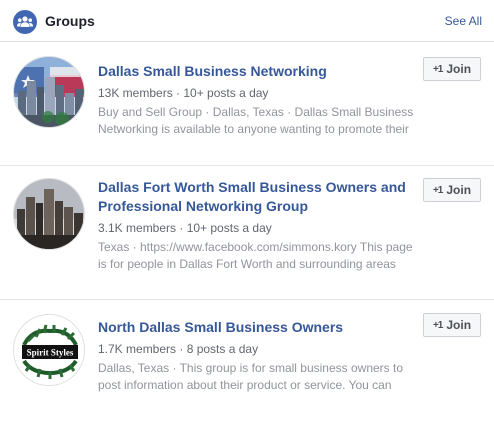  Describe the element at coordinates (178, 349) in the screenshot. I see `group-stats: 1.7K members · 8 posts a day` at that location.